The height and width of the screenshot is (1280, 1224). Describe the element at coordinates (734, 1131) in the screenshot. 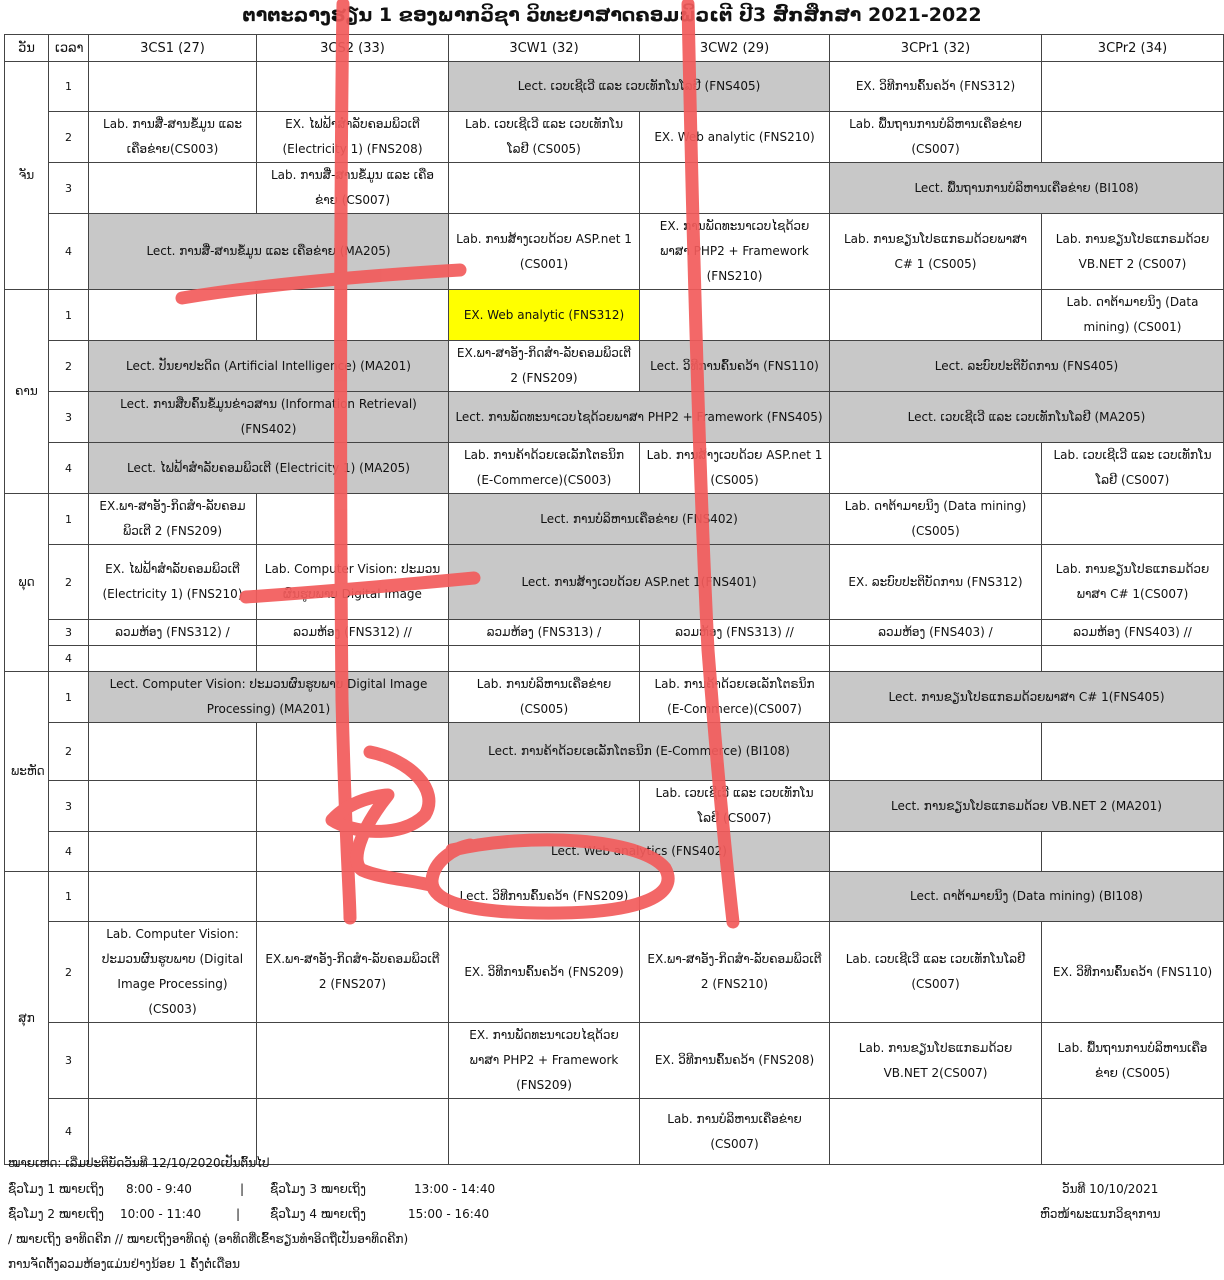

I see `class-cell: Lab. ການບໍລິຫານເຄືອຂ່າຍ (CS007)` at that location.